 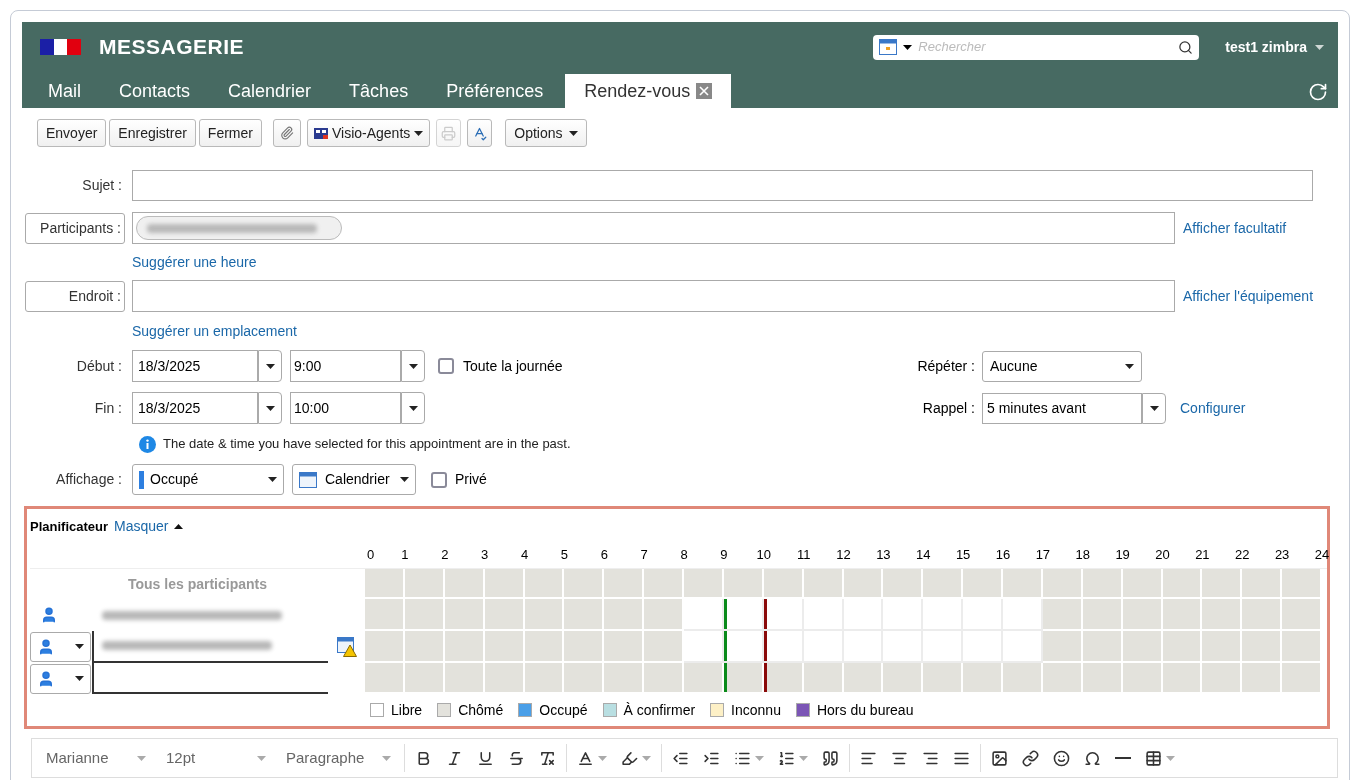 I want to click on legend-label: À confirmer, so click(x=659, y=710).